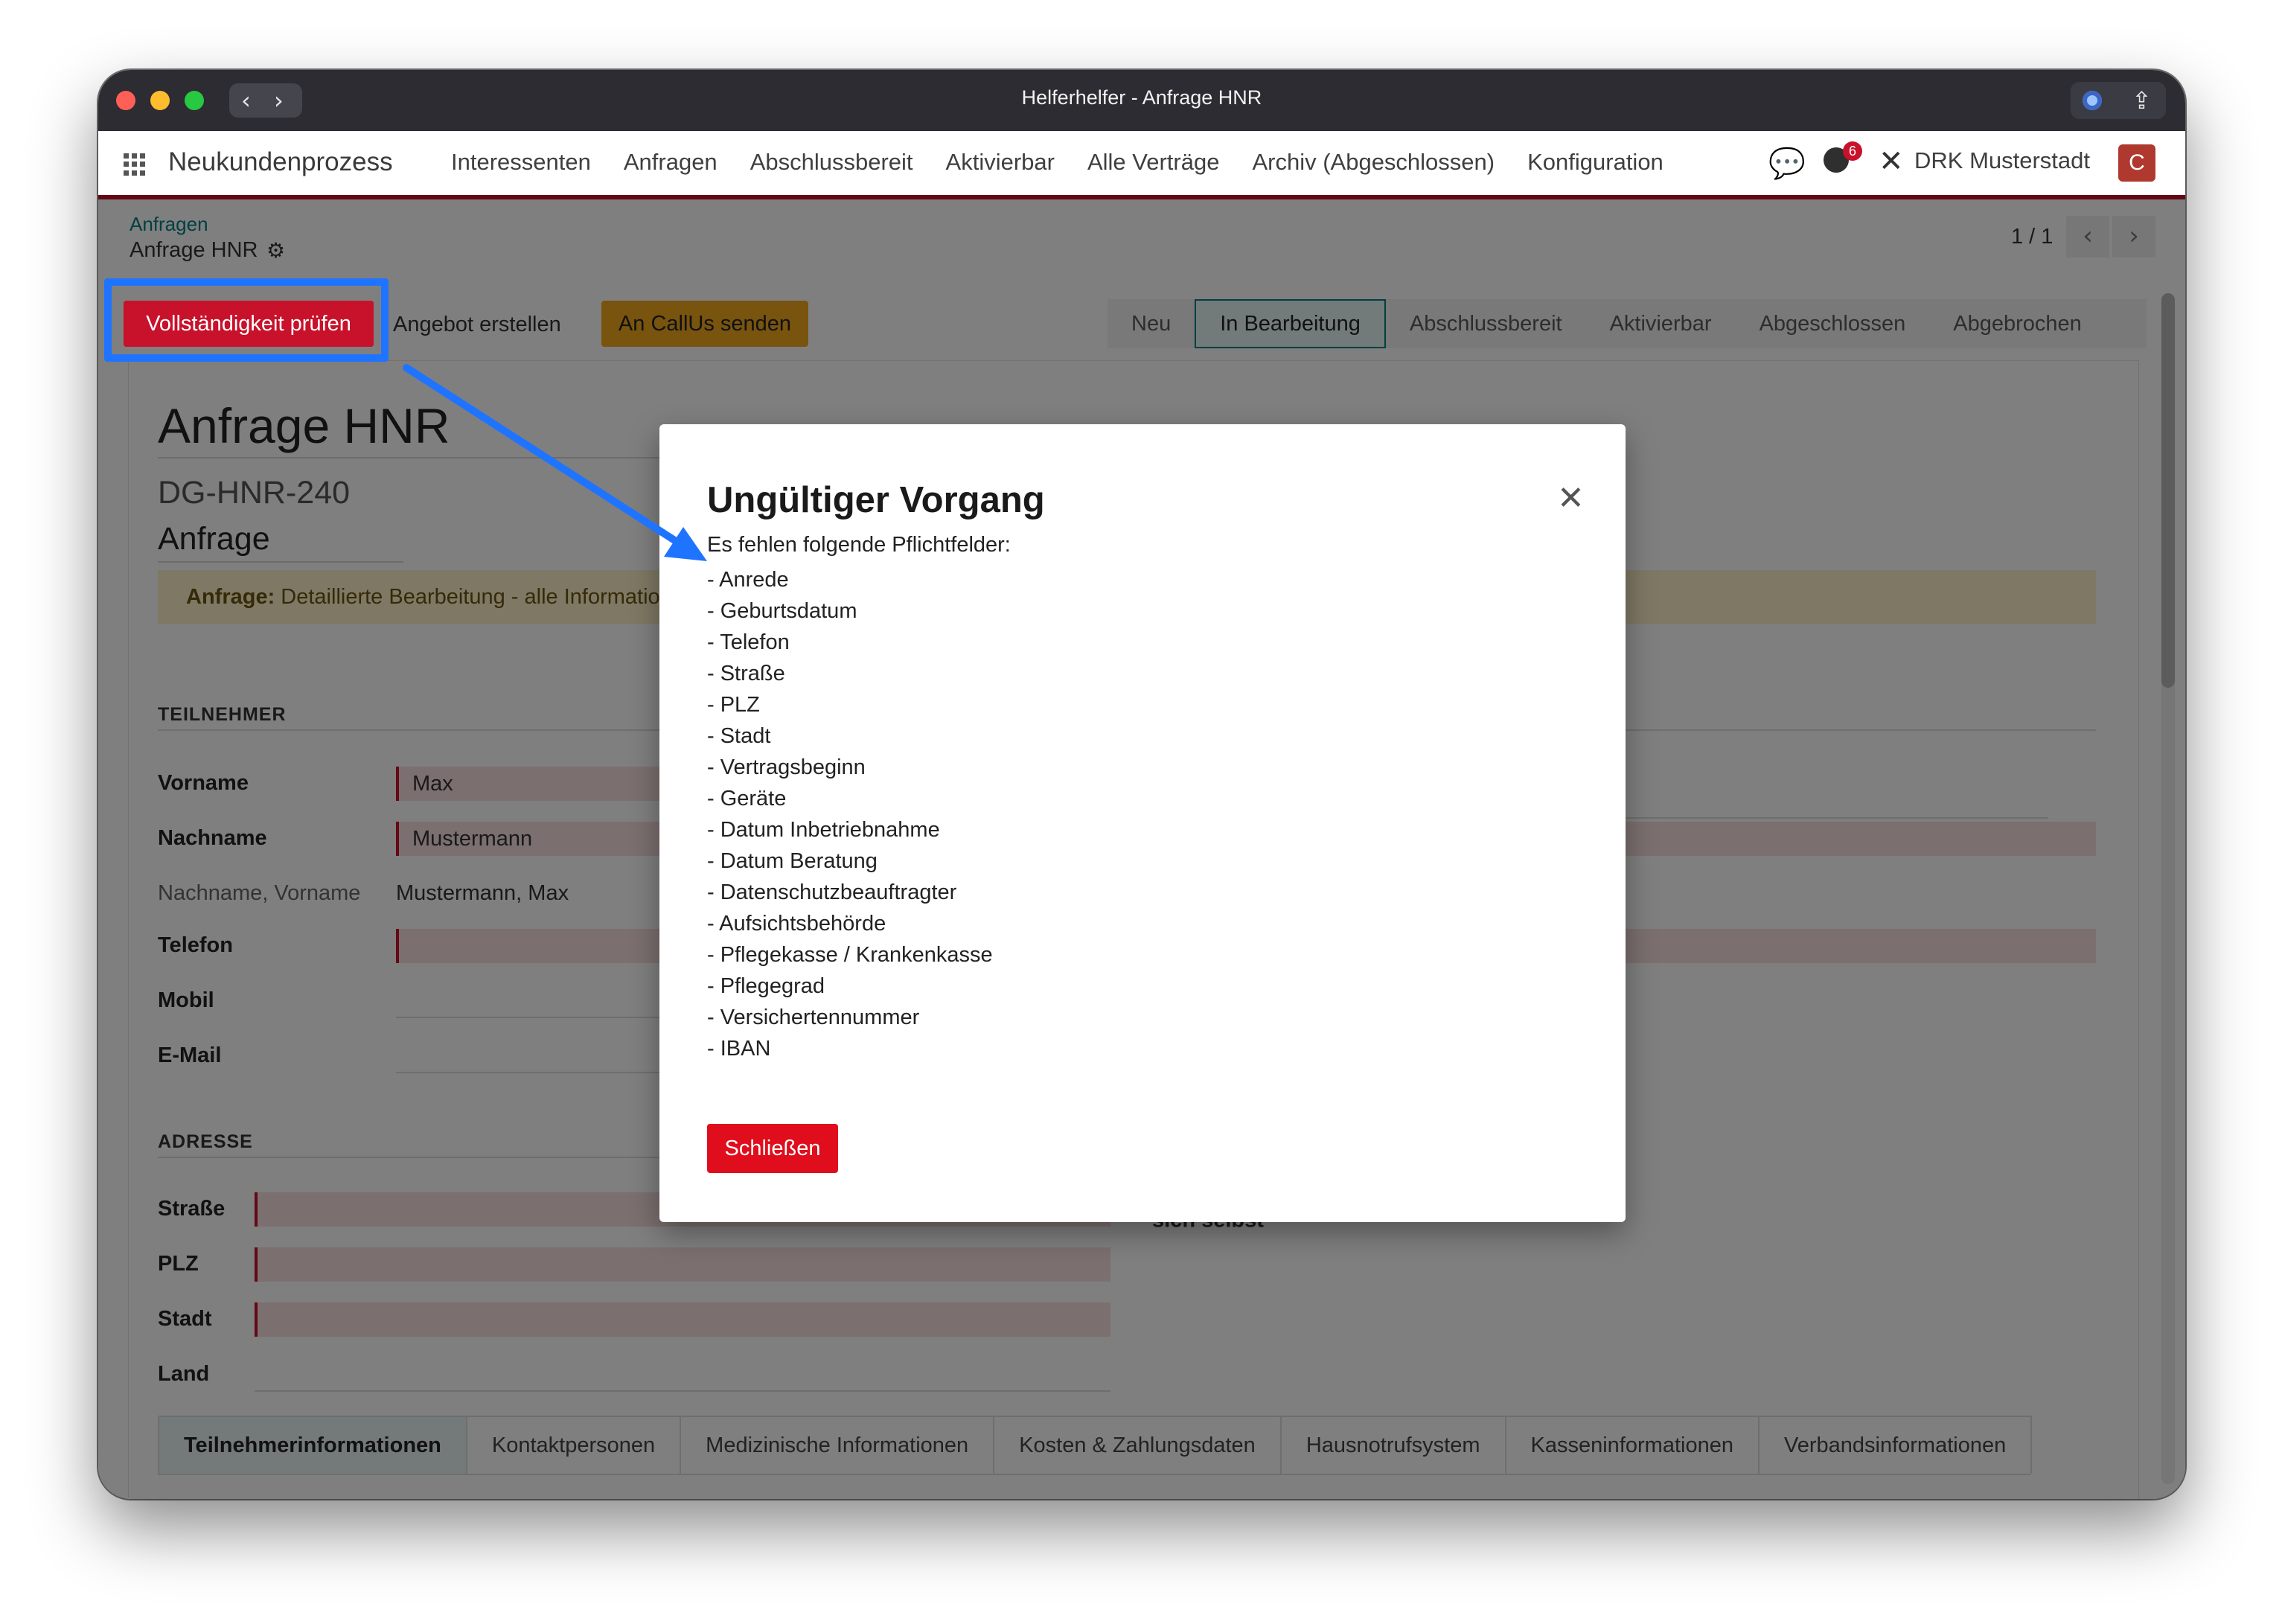 The image size is (2282, 1624). I want to click on list-item: - Anrede, so click(748, 580).